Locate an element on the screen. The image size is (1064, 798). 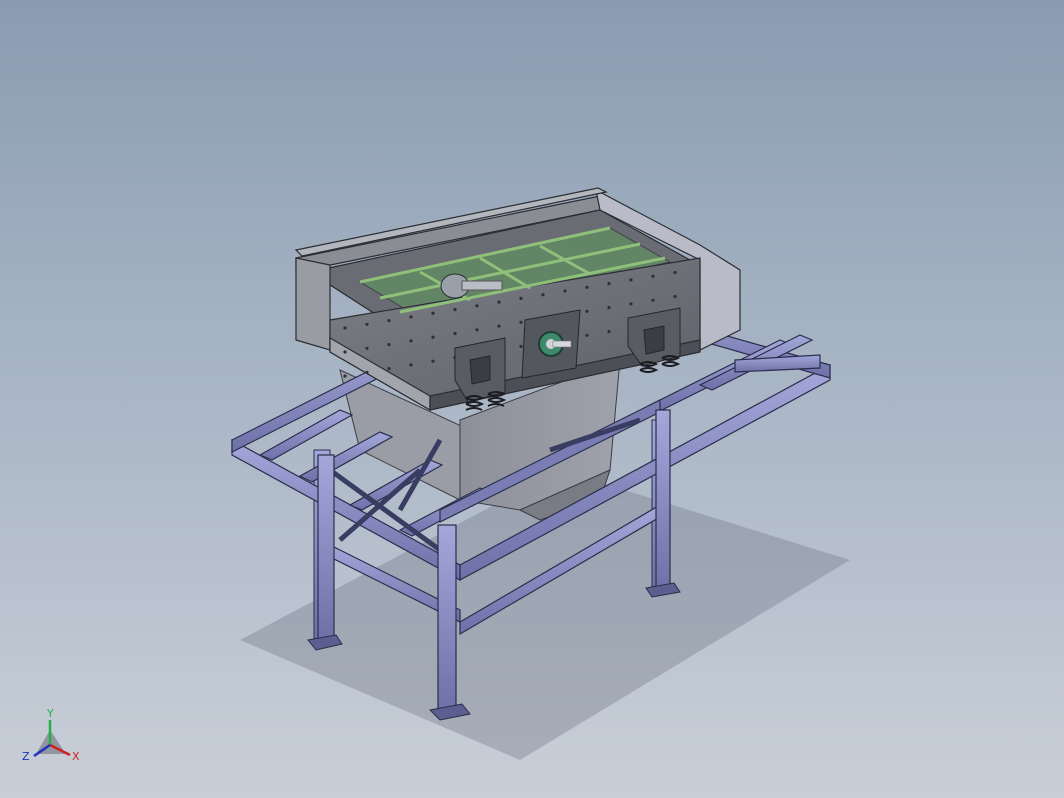
exciter-housing is located at coordinates (551, 344).